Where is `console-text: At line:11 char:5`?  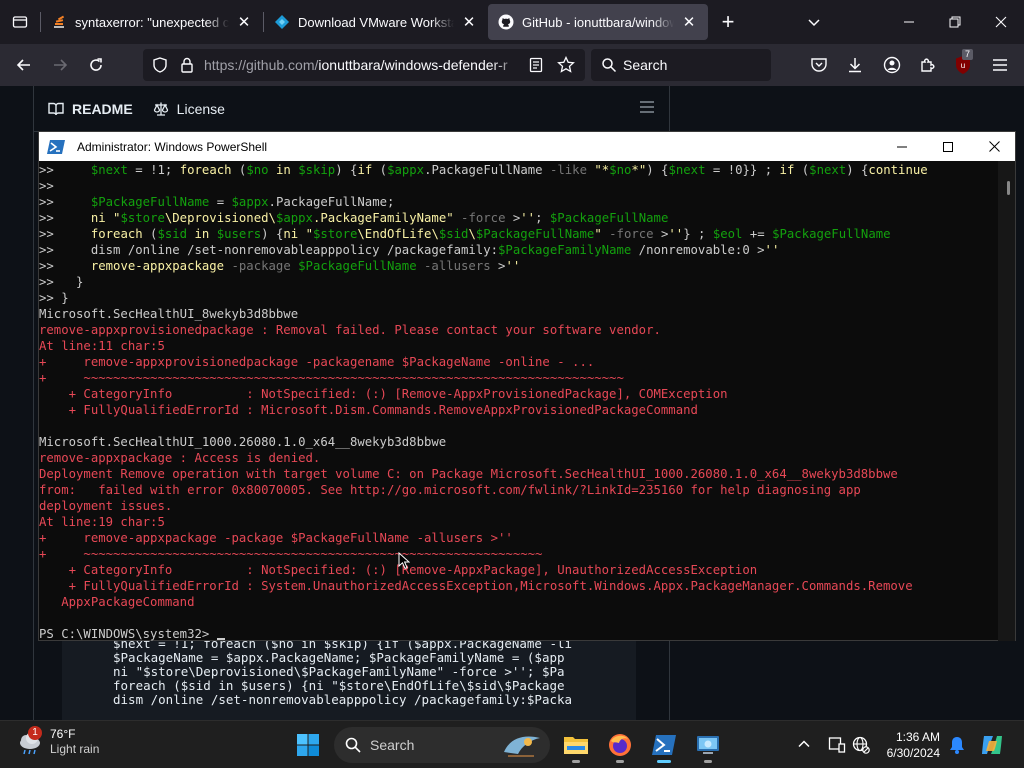 console-text: At line:11 char:5 is located at coordinates (102, 346).